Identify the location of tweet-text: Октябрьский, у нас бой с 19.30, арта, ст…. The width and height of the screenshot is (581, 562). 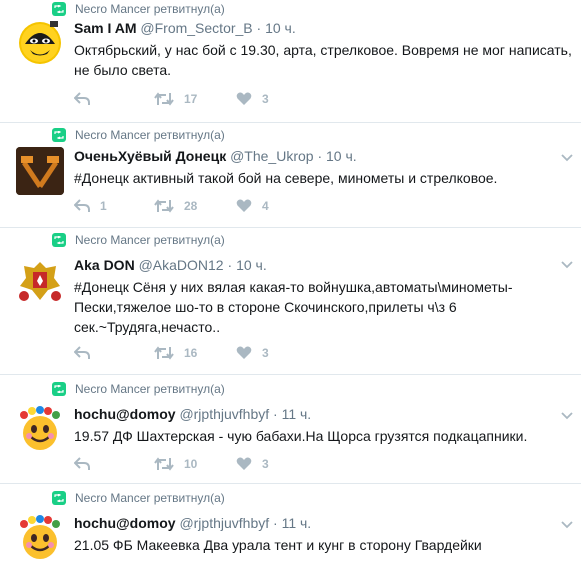
(323, 60).